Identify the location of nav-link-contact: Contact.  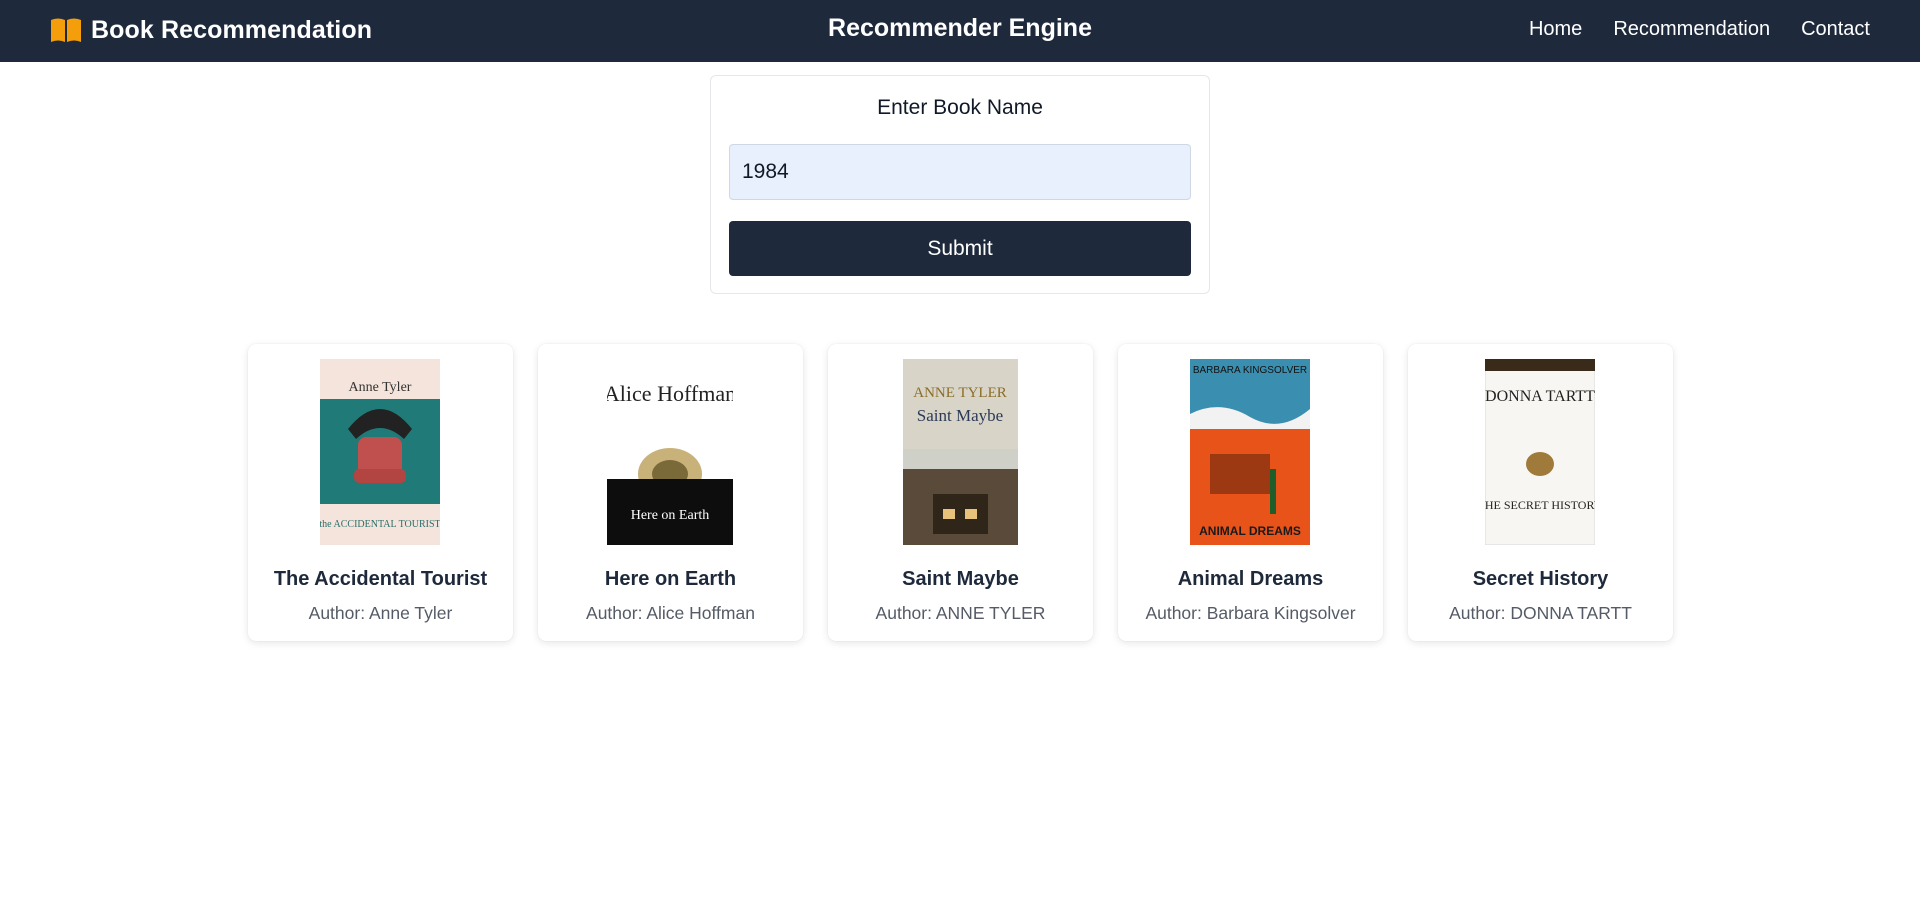
(1835, 29).